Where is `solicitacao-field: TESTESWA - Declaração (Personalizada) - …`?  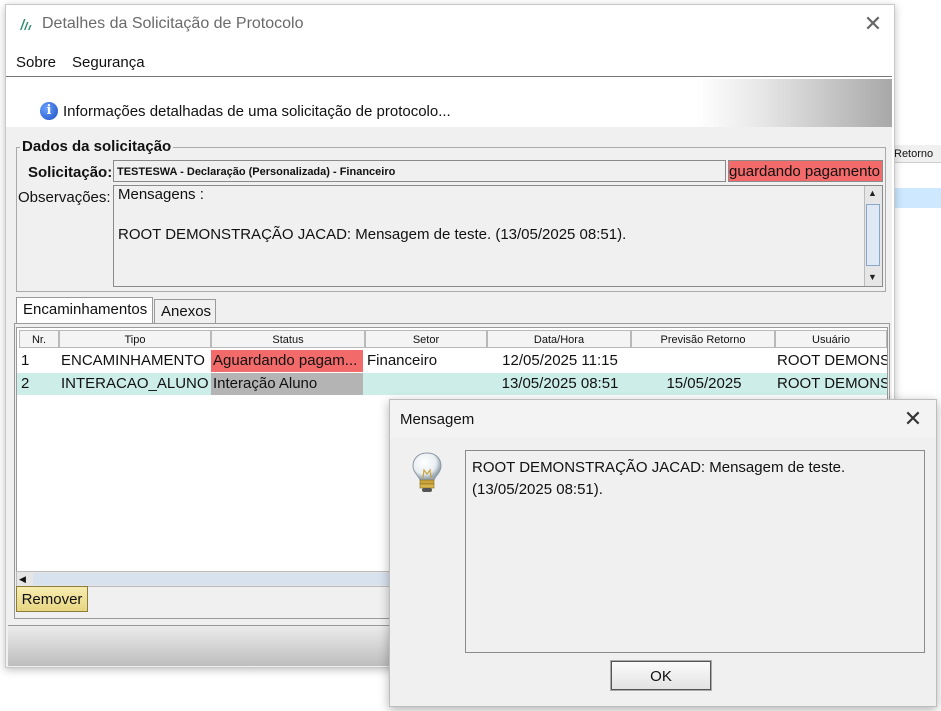 solicitacao-field: TESTESWA - Declaração (Personalizada) - … is located at coordinates (419, 171).